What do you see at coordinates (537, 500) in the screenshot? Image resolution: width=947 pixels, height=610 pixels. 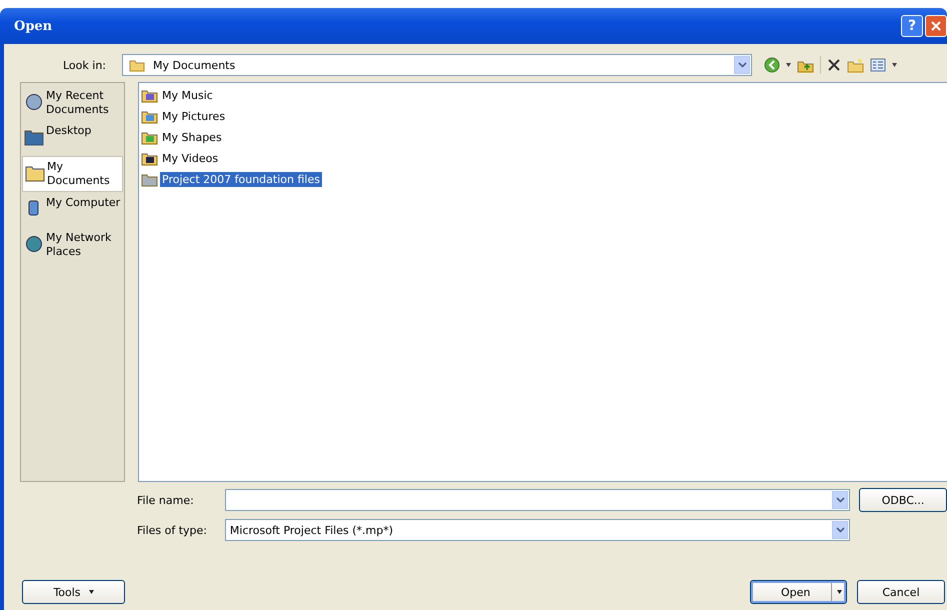 I see `file-name-field` at bounding box center [537, 500].